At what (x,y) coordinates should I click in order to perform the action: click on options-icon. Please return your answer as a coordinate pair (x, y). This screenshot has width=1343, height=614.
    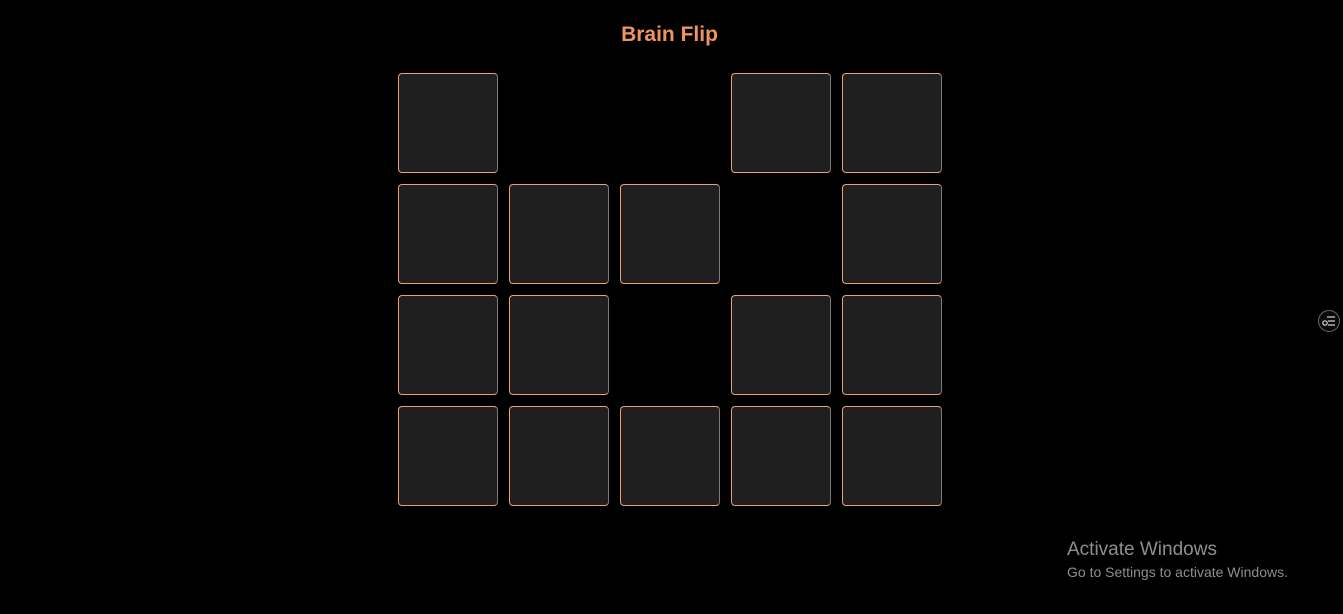
    Looking at the image, I should click on (1328, 321).